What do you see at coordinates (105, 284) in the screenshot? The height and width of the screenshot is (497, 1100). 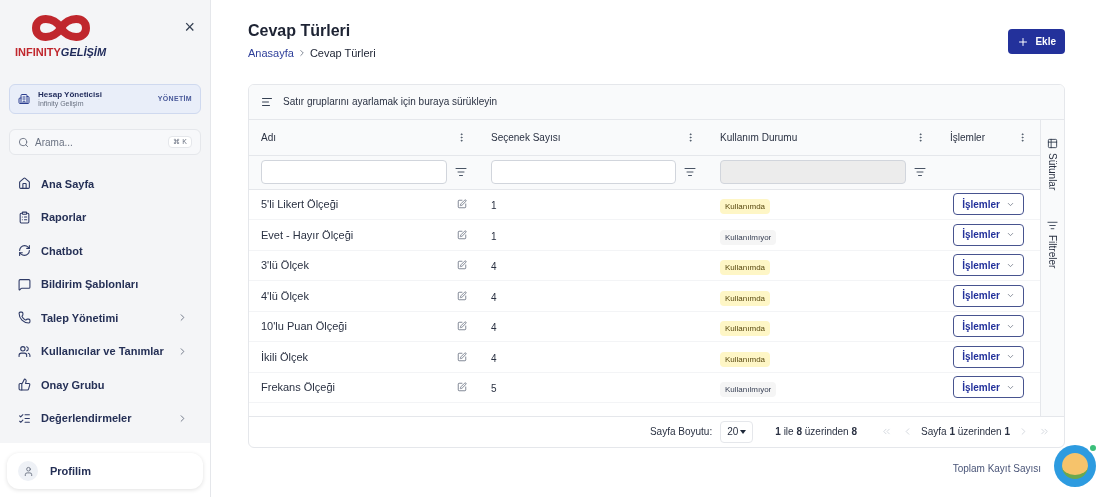 I see `sidebar-item: Bildirim Şablonları` at bounding box center [105, 284].